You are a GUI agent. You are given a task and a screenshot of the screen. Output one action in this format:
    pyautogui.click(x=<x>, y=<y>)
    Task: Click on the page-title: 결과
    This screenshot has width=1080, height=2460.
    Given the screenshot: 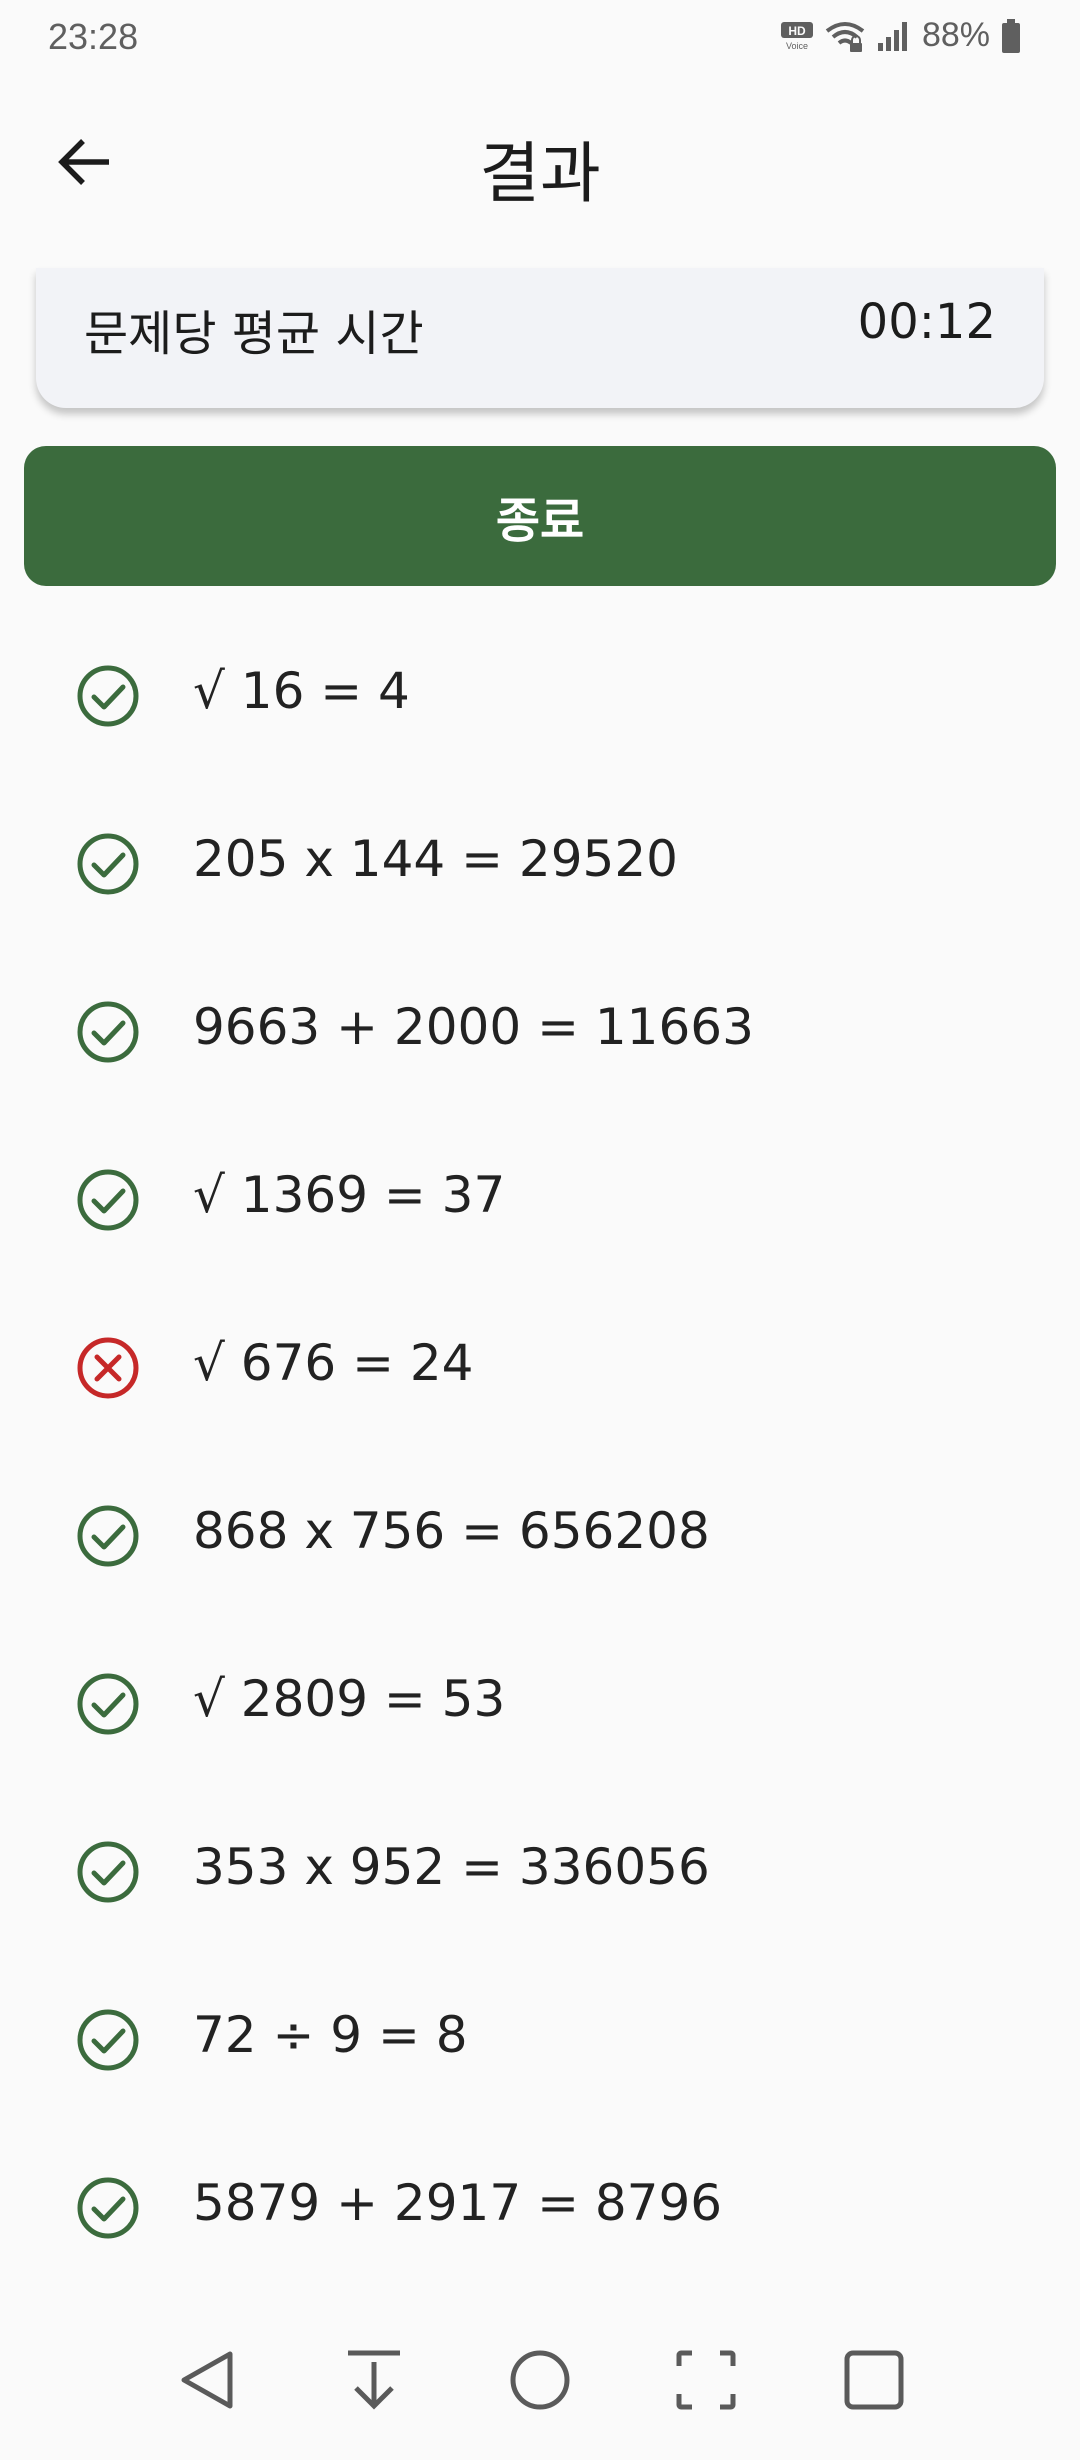 What is the action you would take?
    pyautogui.click(x=540, y=173)
    